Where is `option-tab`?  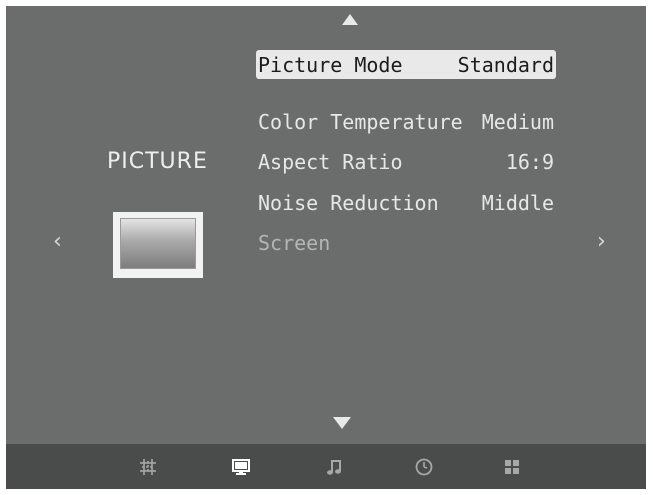
option-tab is located at coordinates (512, 467).